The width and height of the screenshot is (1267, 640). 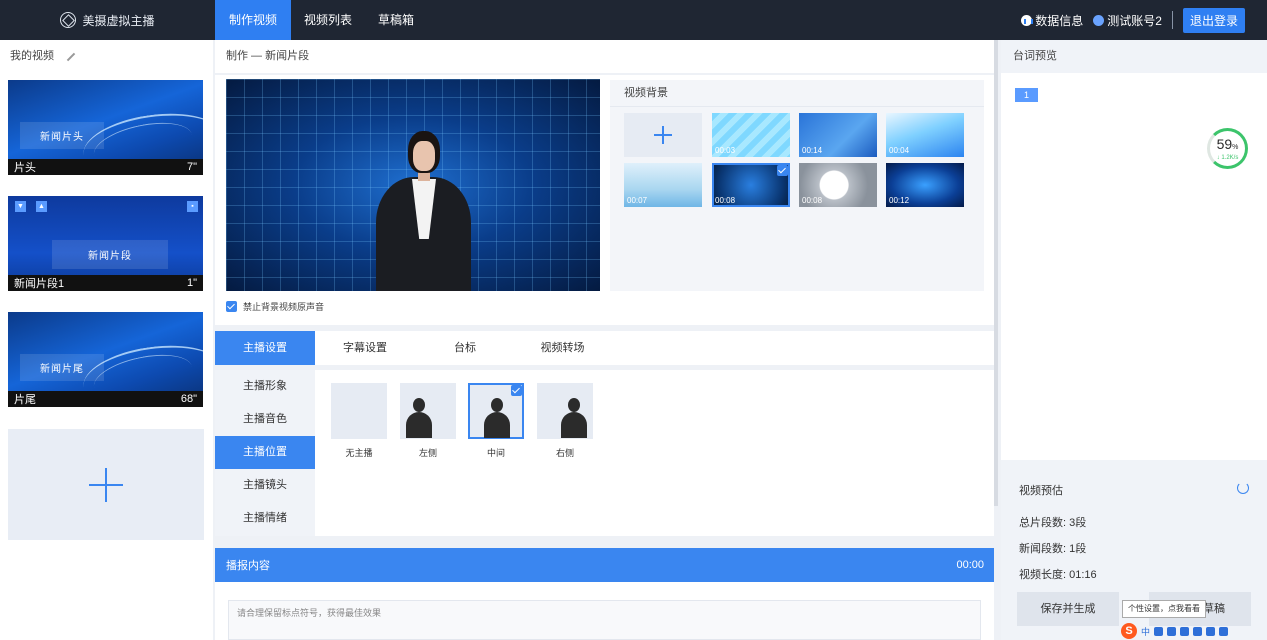 What do you see at coordinates (1129, 631) in the screenshot?
I see `sogou-ime-icon: S` at bounding box center [1129, 631].